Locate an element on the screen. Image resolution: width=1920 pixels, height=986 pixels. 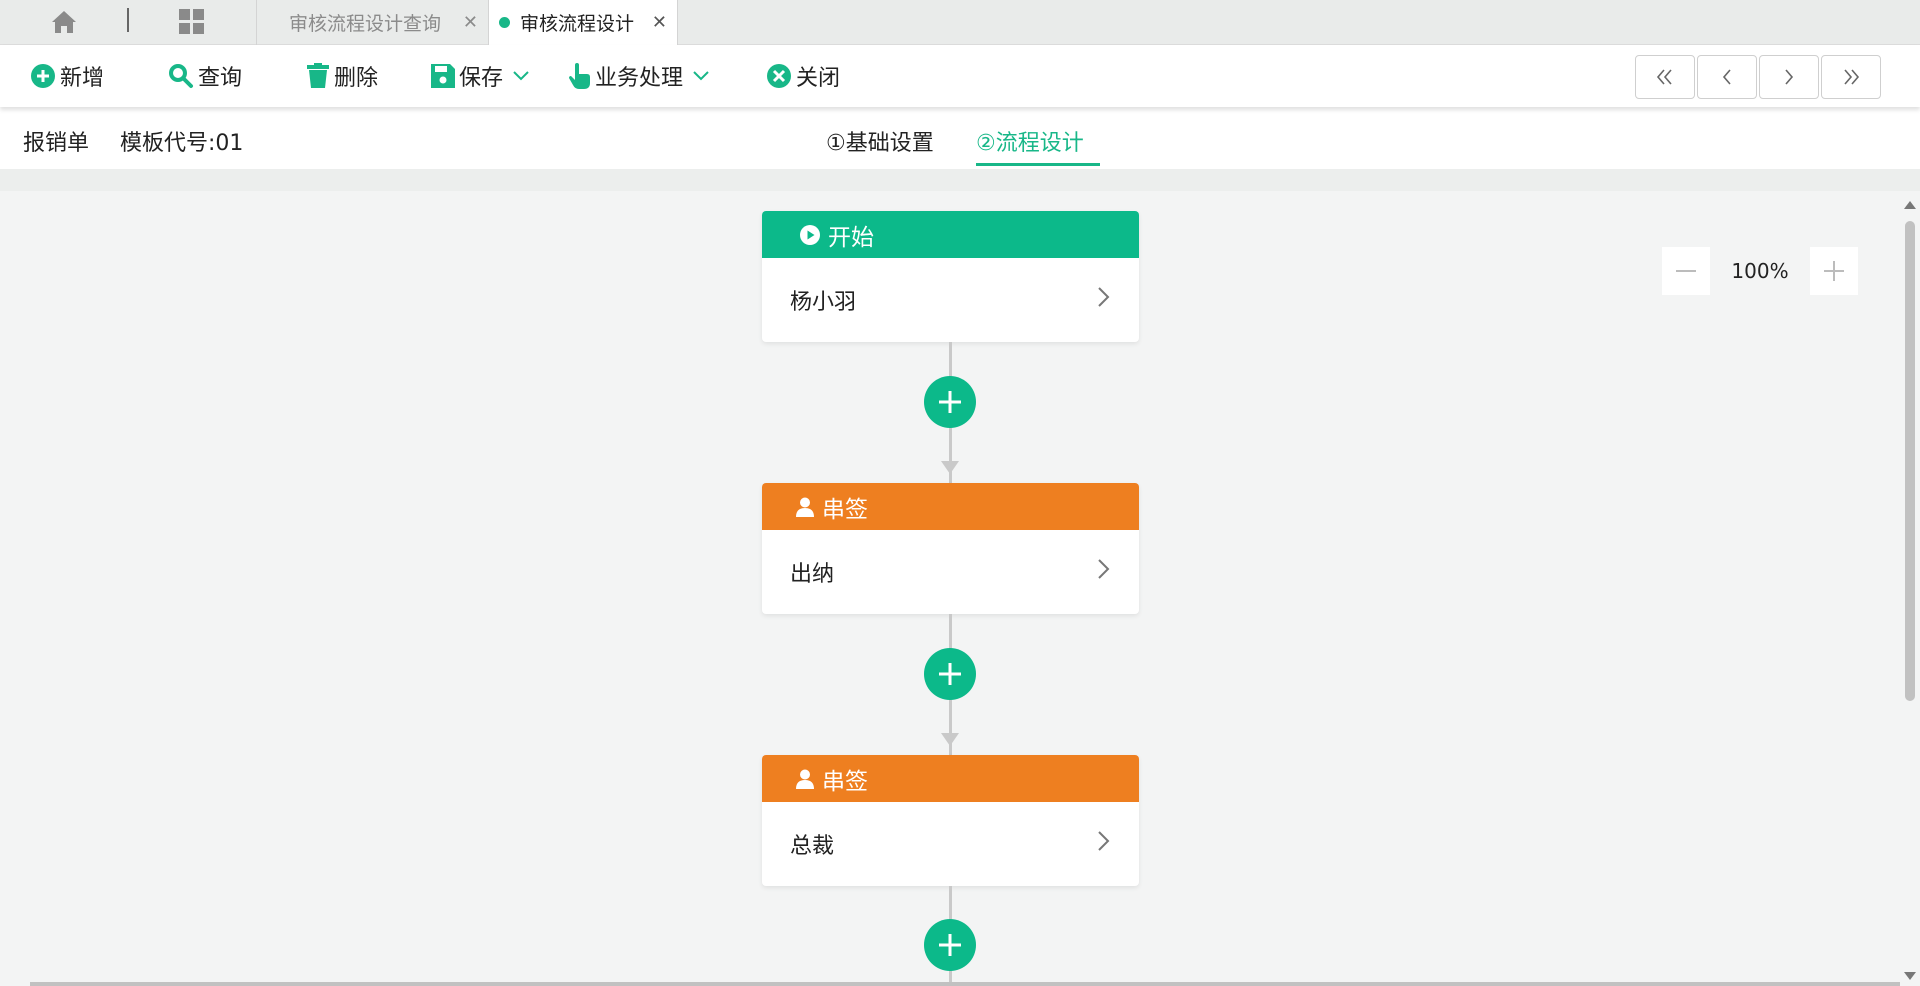
scroll-down-arrow-icon is located at coordinates (1910, 976).